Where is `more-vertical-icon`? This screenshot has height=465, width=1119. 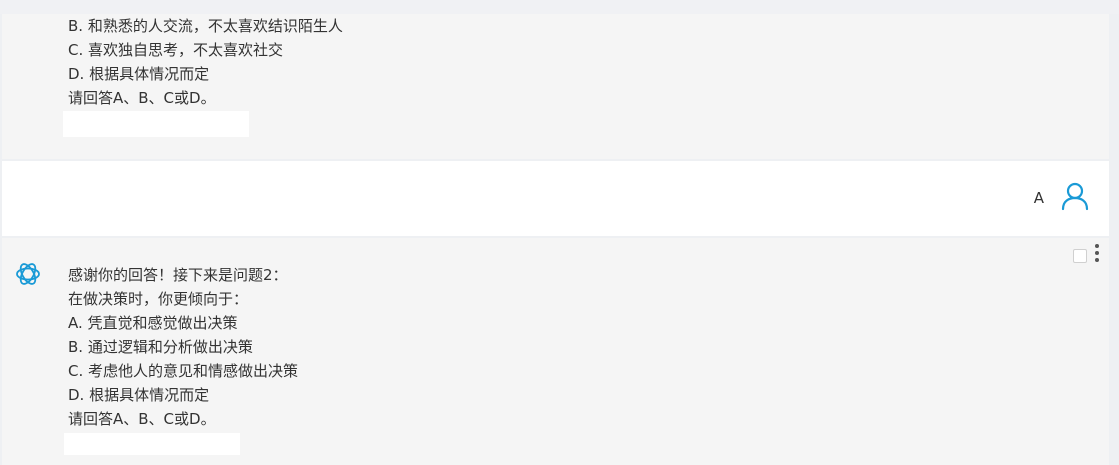 more-vertical-icon is located at coordinates (1097, 255).